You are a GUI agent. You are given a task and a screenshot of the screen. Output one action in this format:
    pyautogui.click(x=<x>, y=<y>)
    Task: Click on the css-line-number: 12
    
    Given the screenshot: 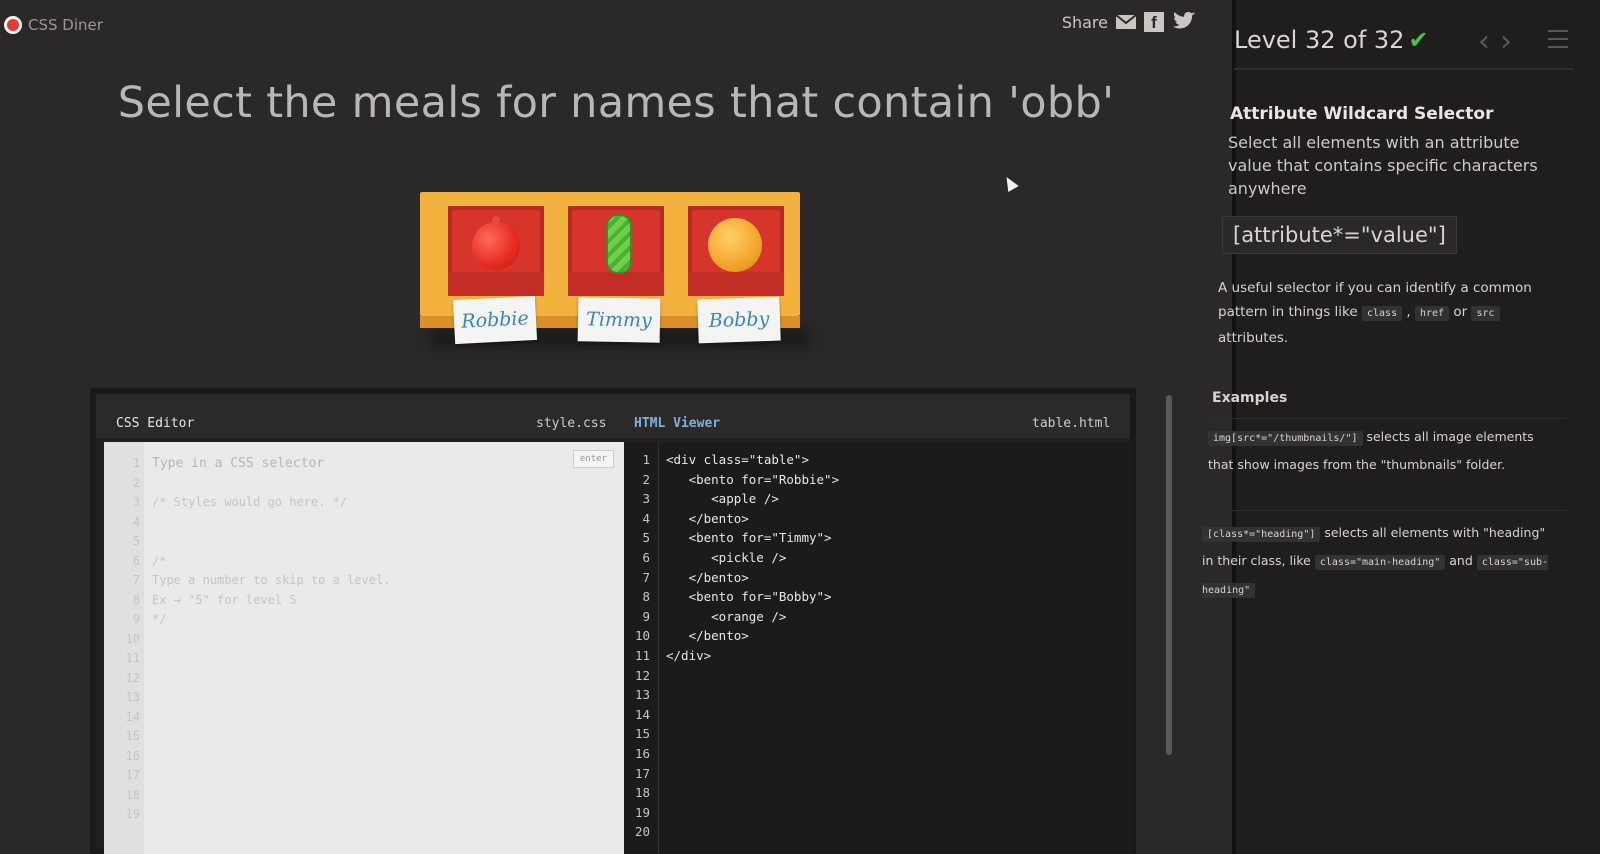 What is the action you would take?
    pyautogui.click(x=132, y=677)
    